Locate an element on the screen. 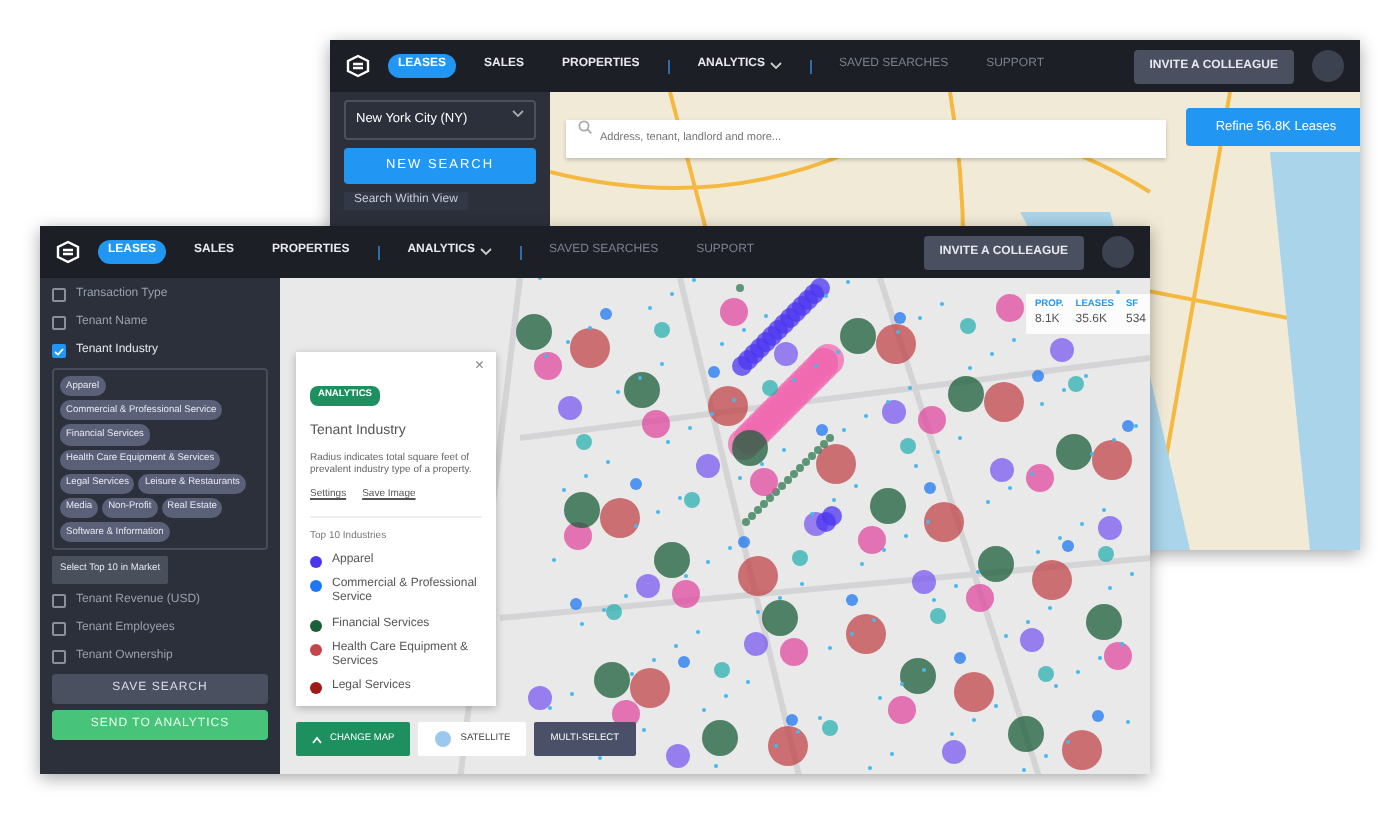 Image resolution: width=1400 pixels, height=814 pixels. chevron-icon is located at coordinates (518, 114).